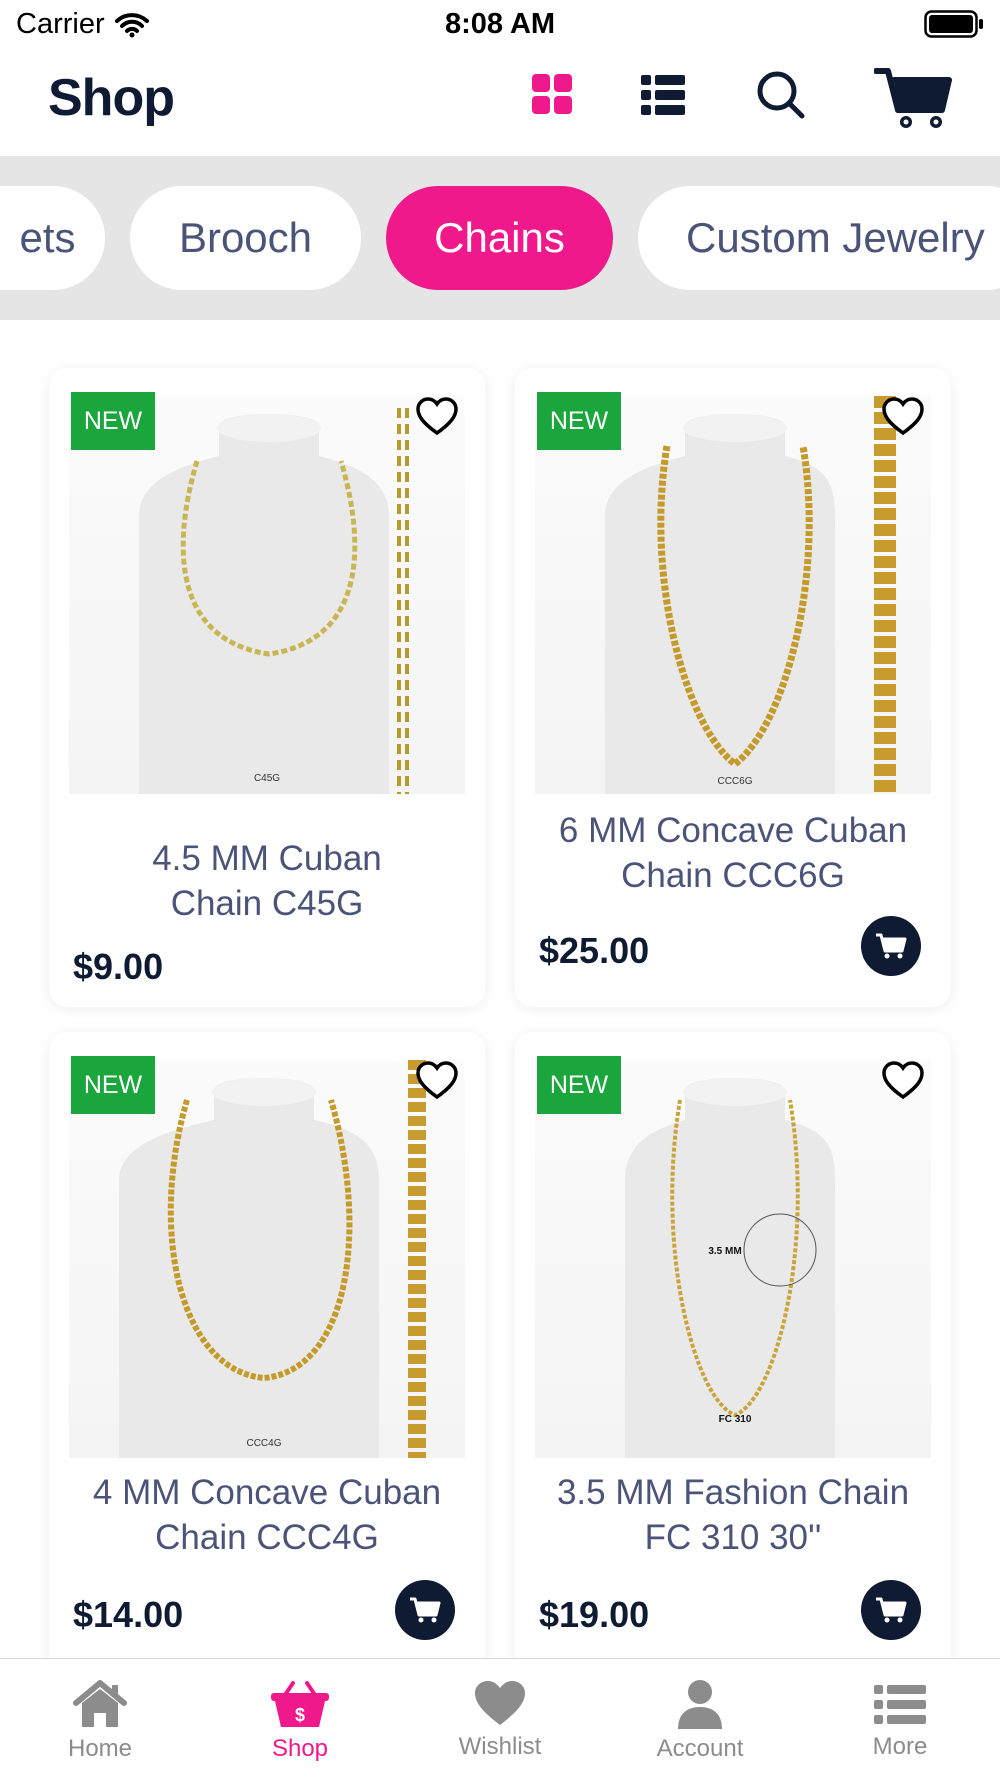  I want to click on product-name: 4 MM Concave Cuban Chain CCC4G, so click(267, 1515).